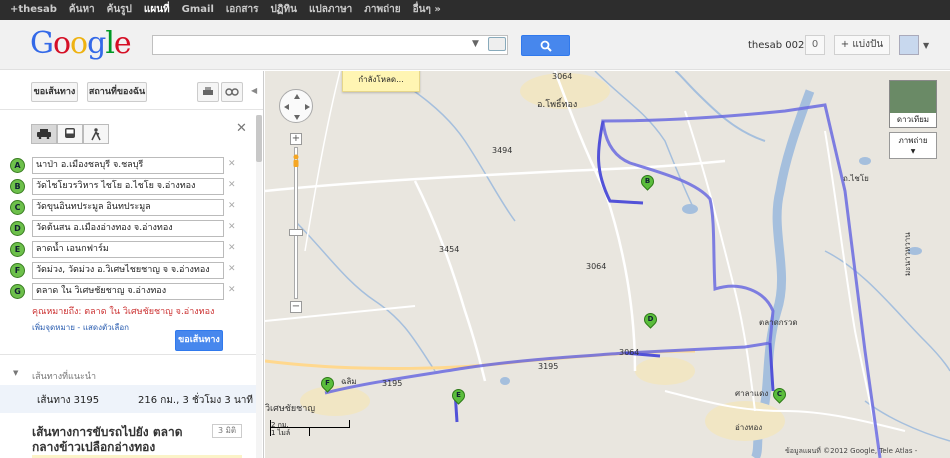 This screenshot has width=950, height=458. Describe the element at coordinates (449, 249) in the screenshot. I see `map-label: 3454` at that location.